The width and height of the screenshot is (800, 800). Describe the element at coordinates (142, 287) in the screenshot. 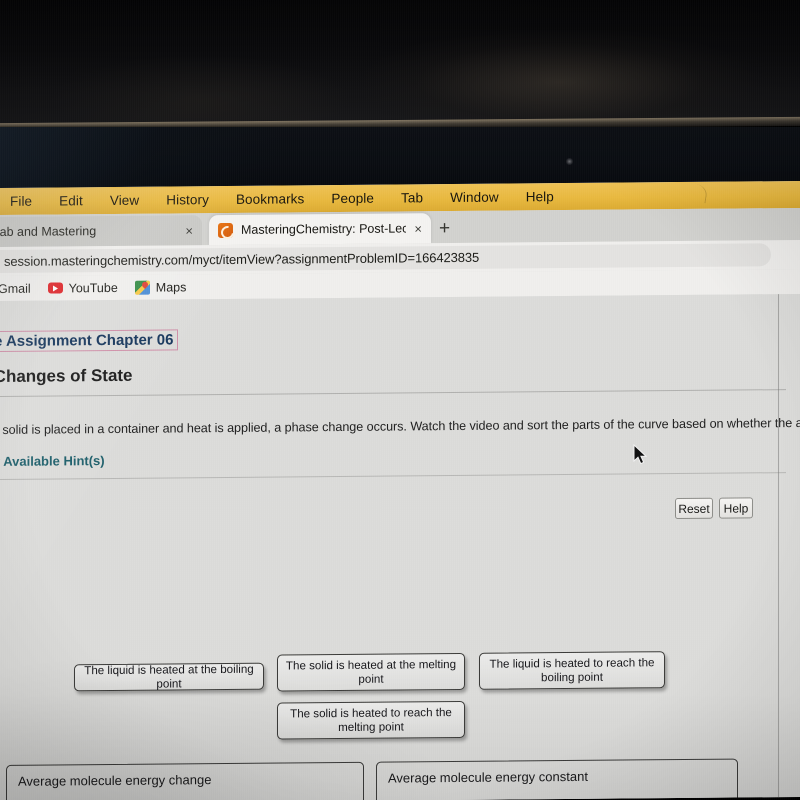

I see `google-maps-icon` at that location.